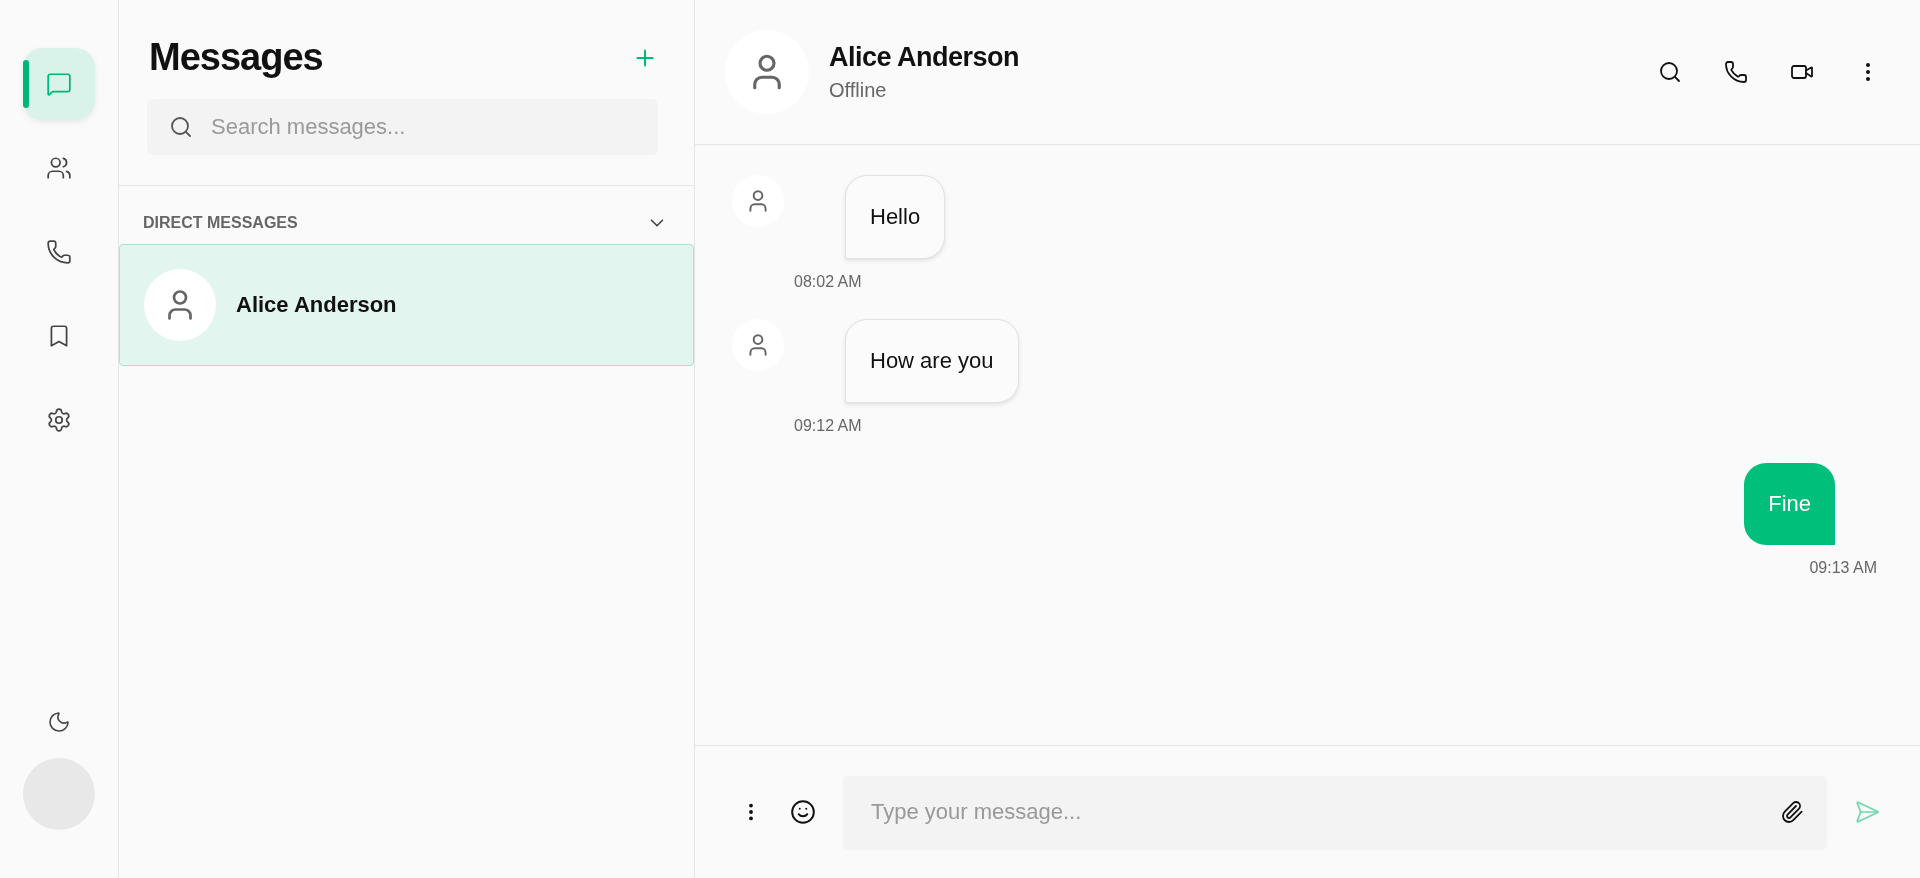 Image resolution: width=1920 pixels, height=878 pixels. I want to click on users-icon, so click(59, 168).